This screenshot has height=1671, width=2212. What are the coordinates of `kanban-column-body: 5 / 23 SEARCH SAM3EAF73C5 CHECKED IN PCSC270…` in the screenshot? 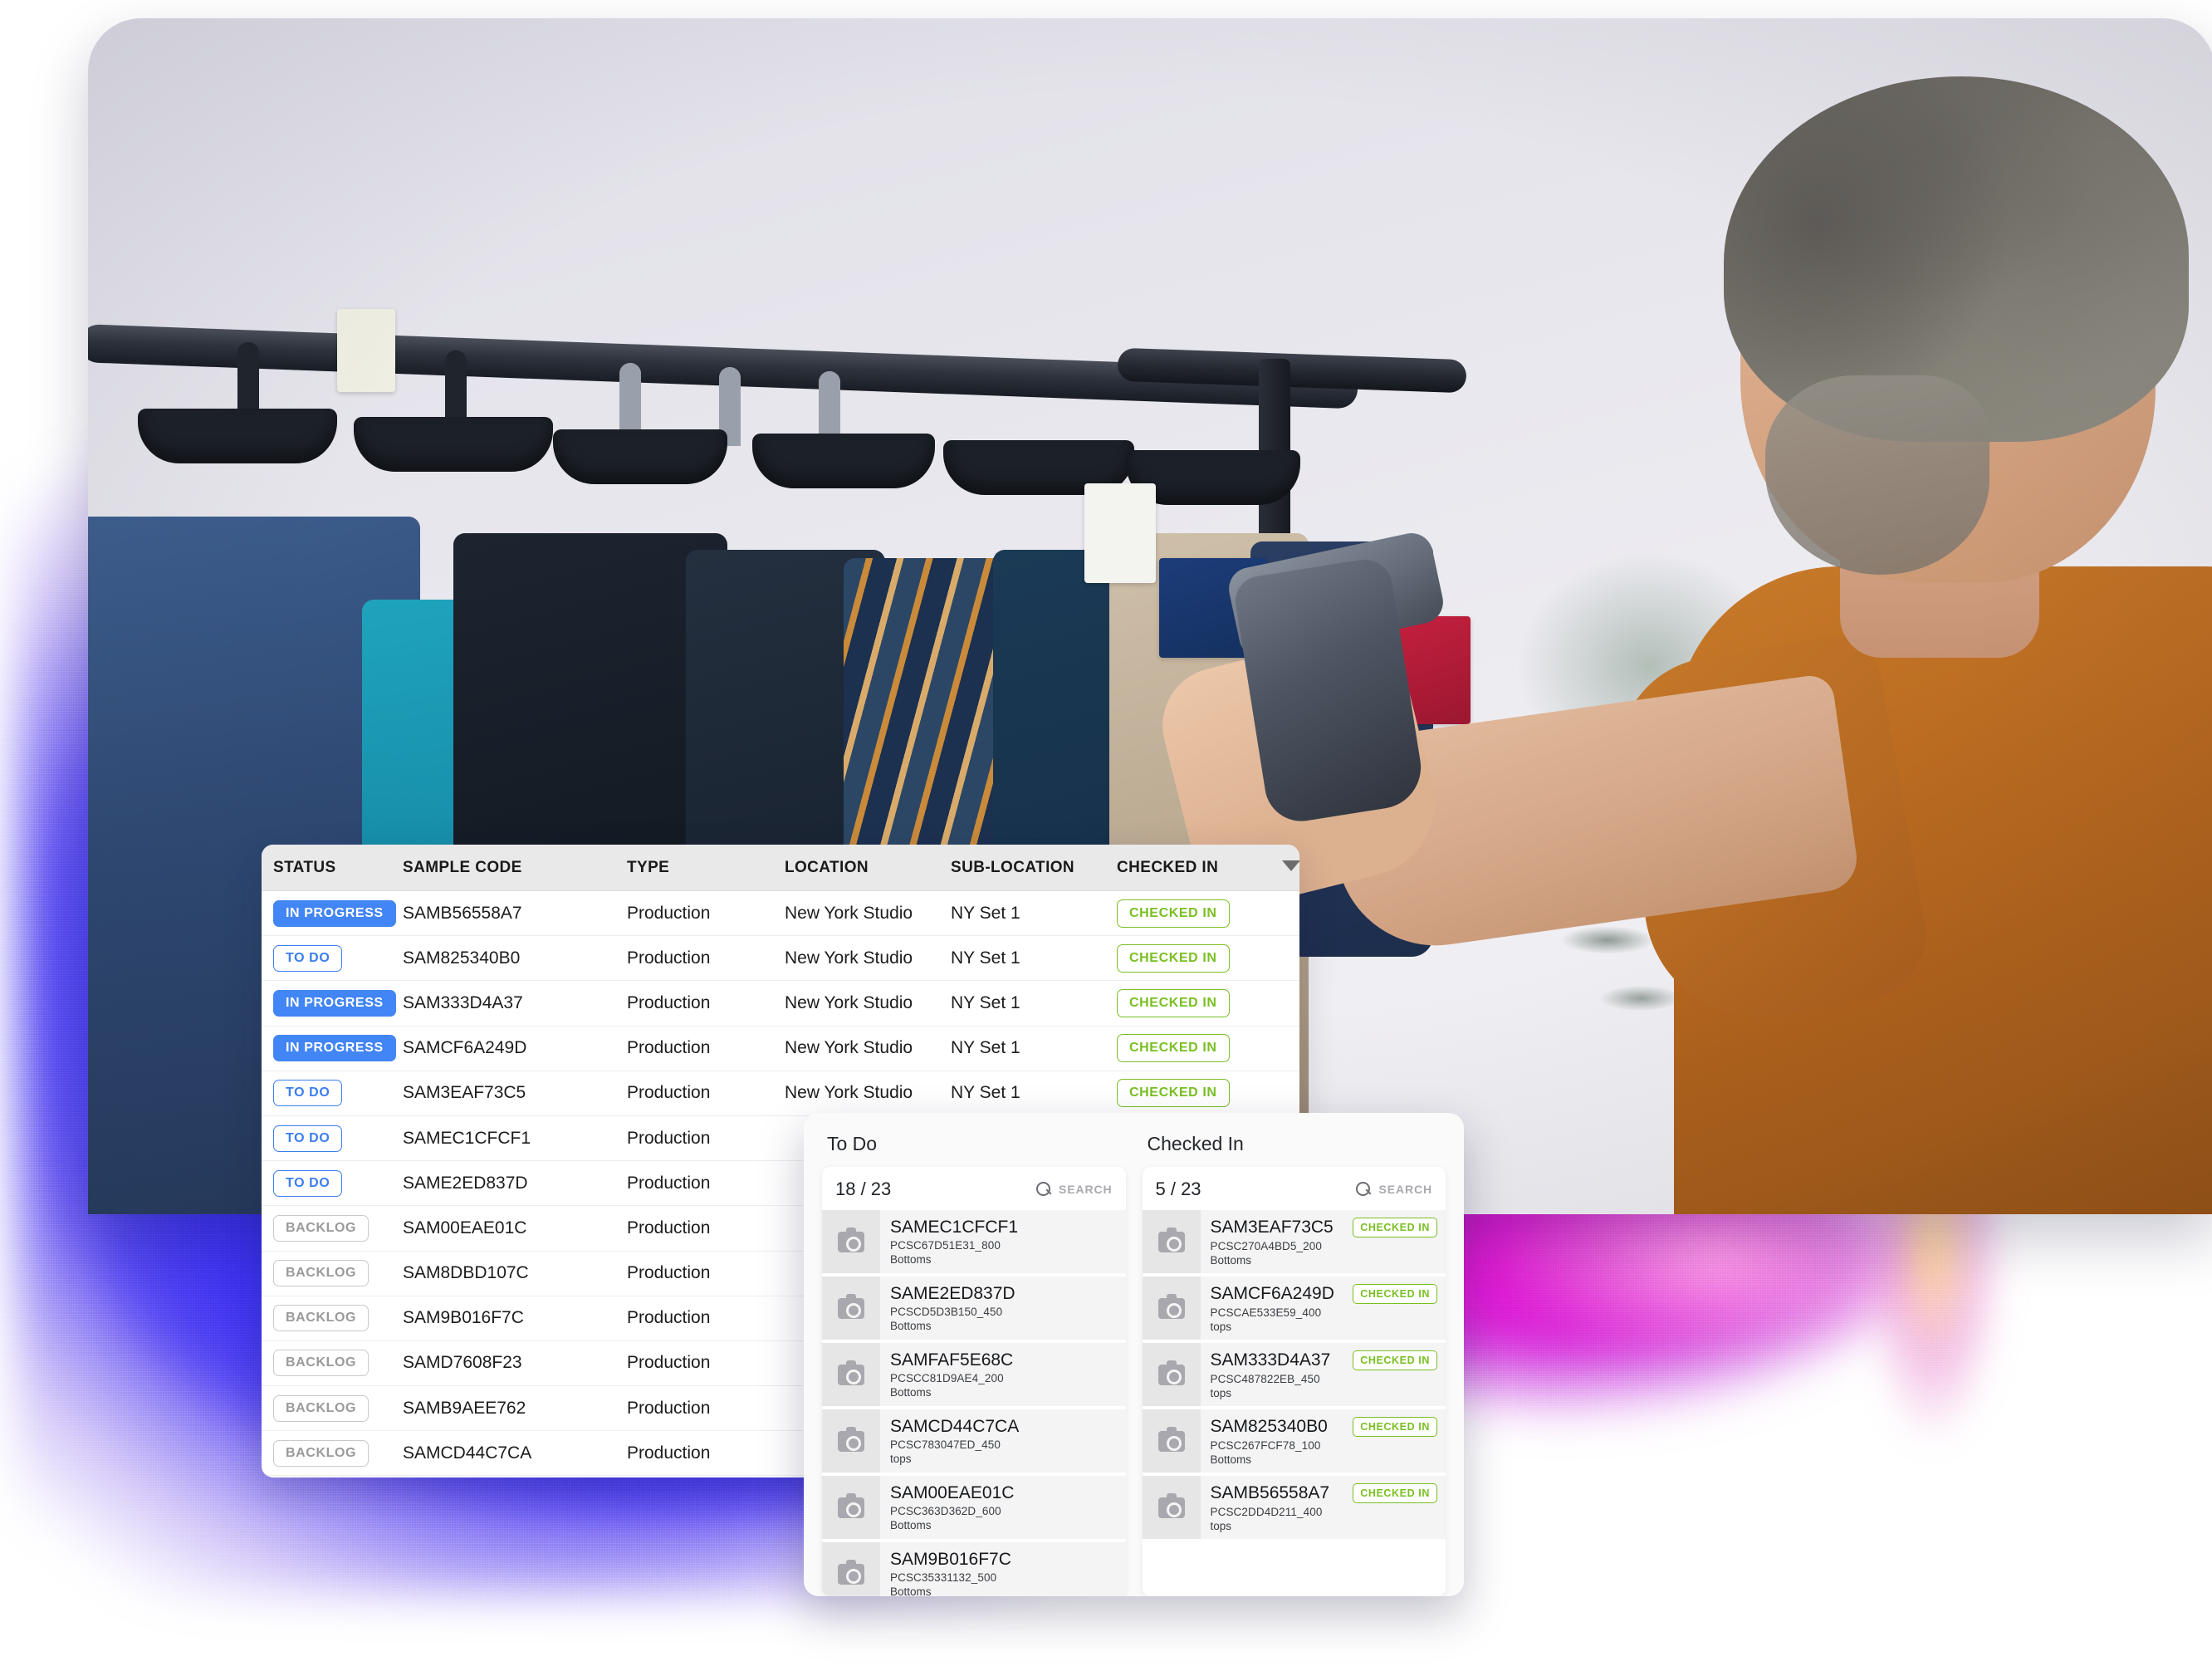 It's located at (1294, 1381).